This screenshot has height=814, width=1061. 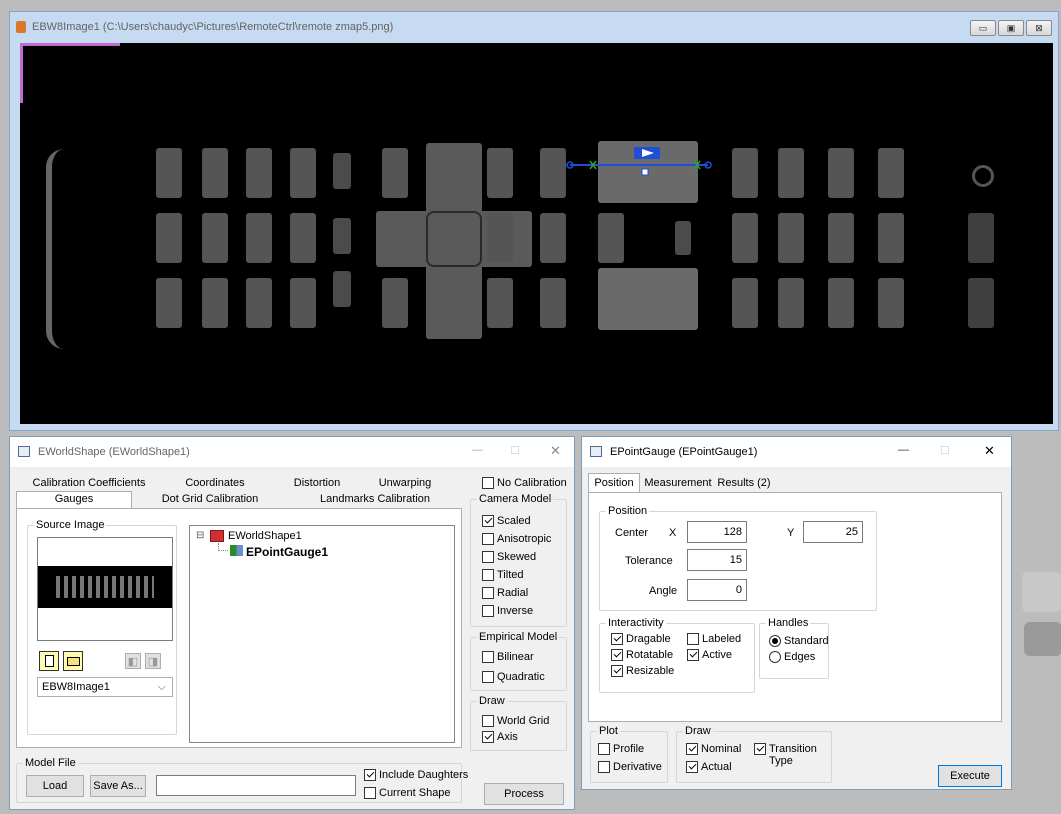 What do you see at coordinates (73, 661) in the screenshot?
I see `open-image-button` at bounding box center [73, 661].